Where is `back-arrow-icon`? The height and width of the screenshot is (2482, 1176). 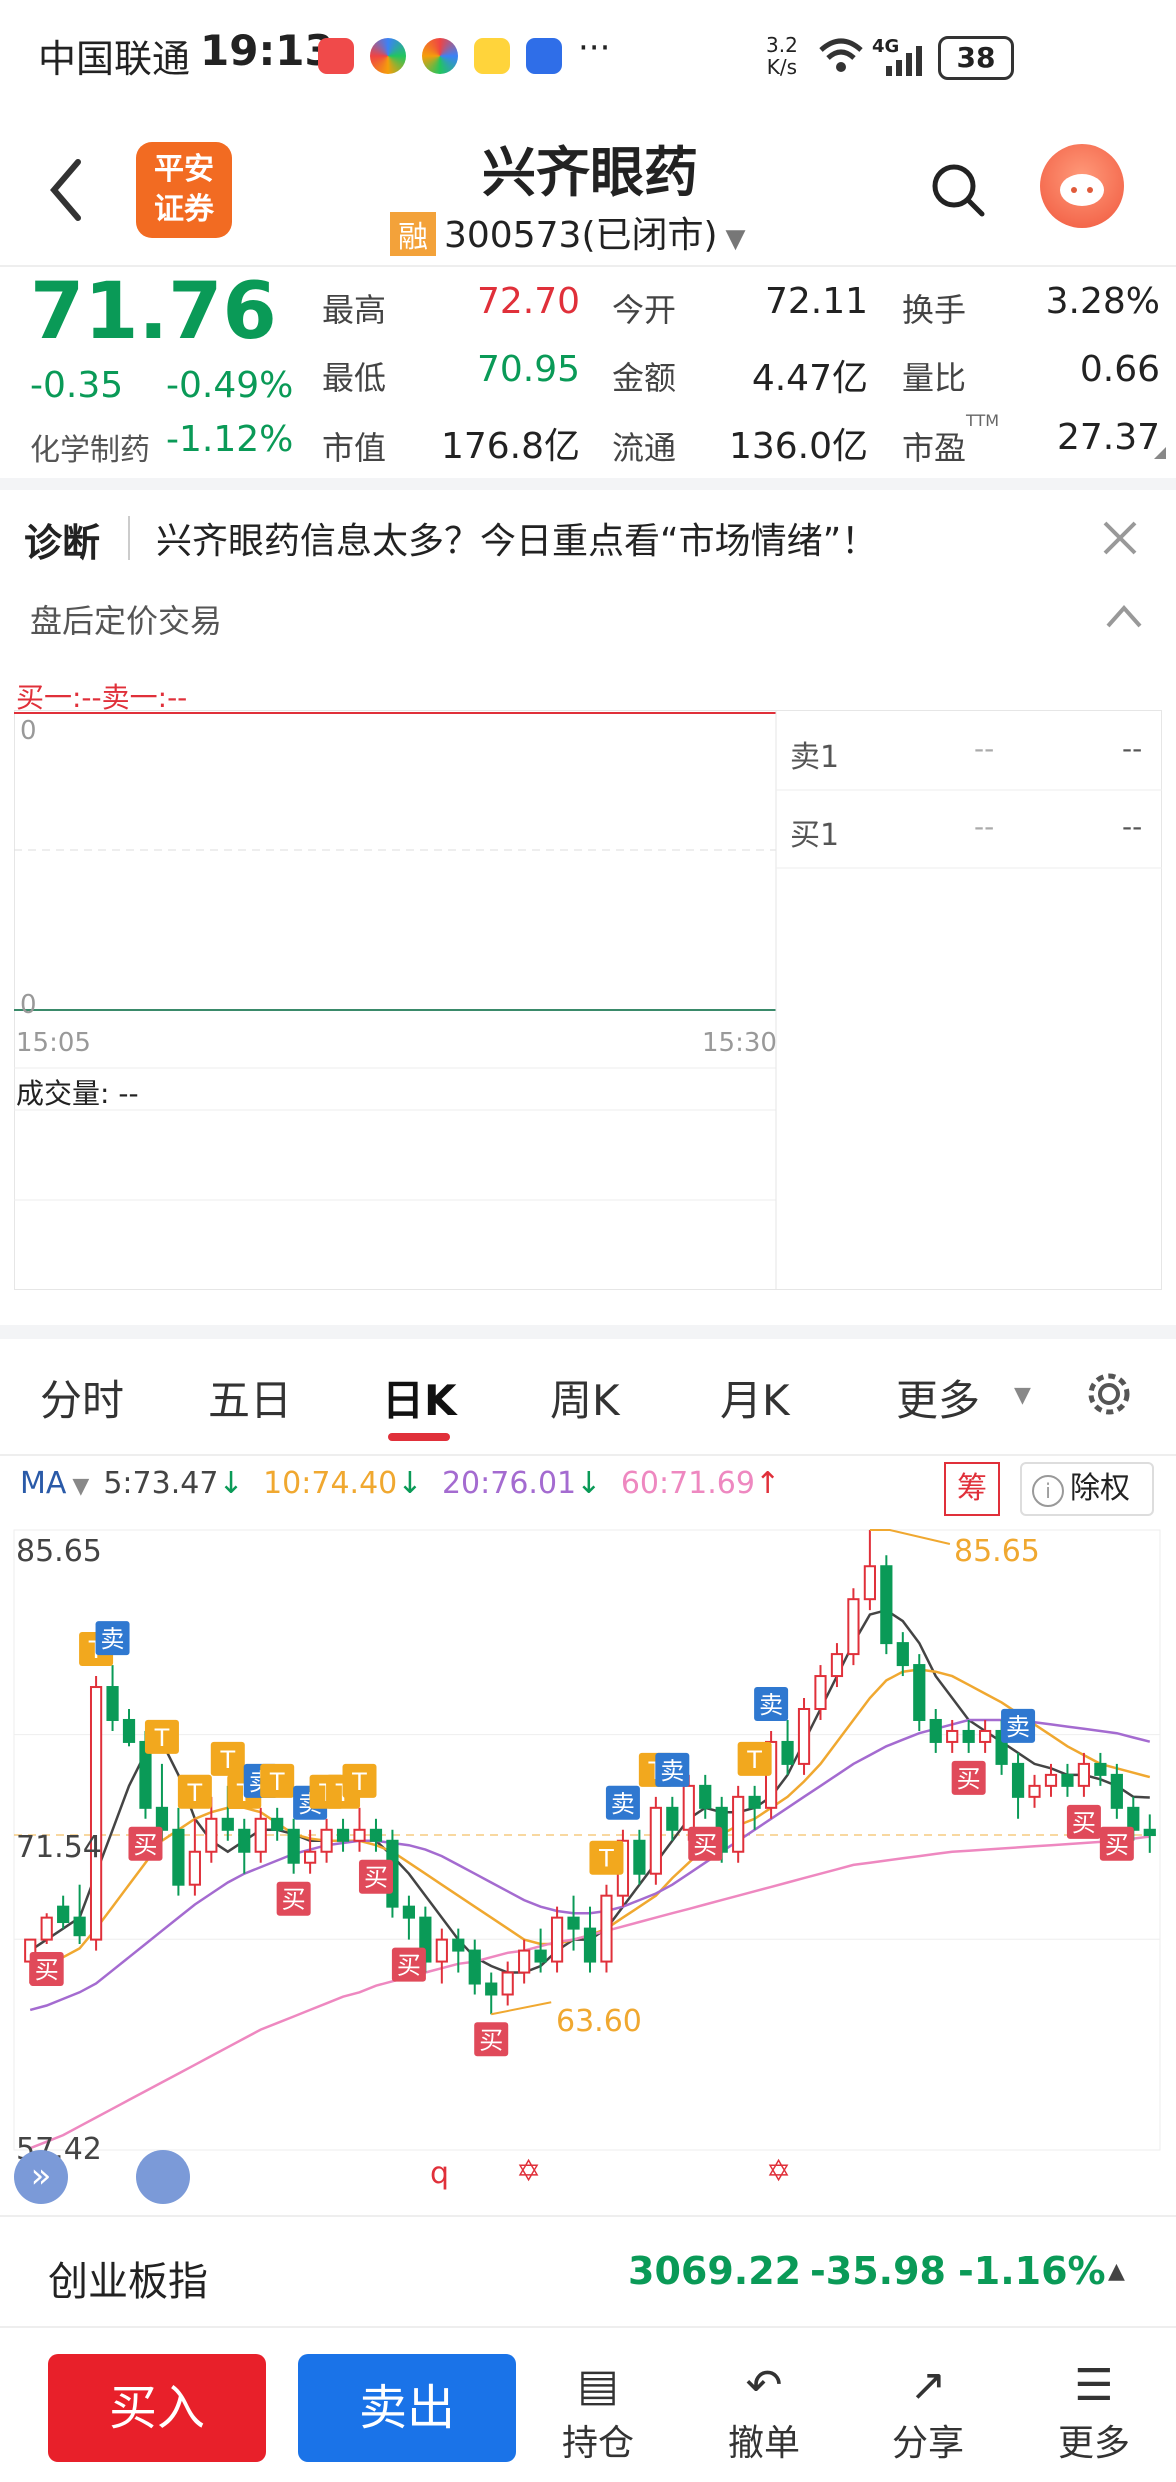
back-arrow-icon is located at coordinates (66, 190).